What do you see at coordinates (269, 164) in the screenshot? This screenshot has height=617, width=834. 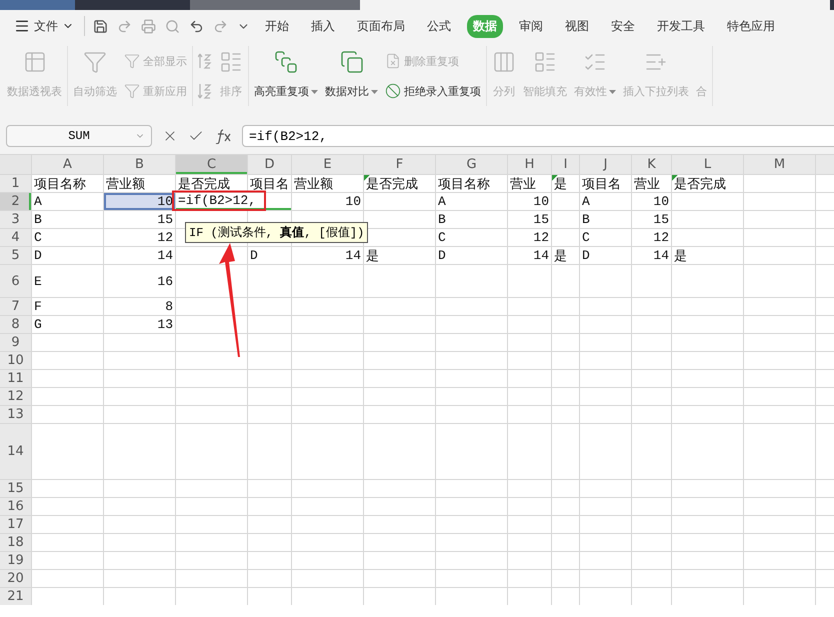 I see `column-header: D` at bounding box center [269, 164].